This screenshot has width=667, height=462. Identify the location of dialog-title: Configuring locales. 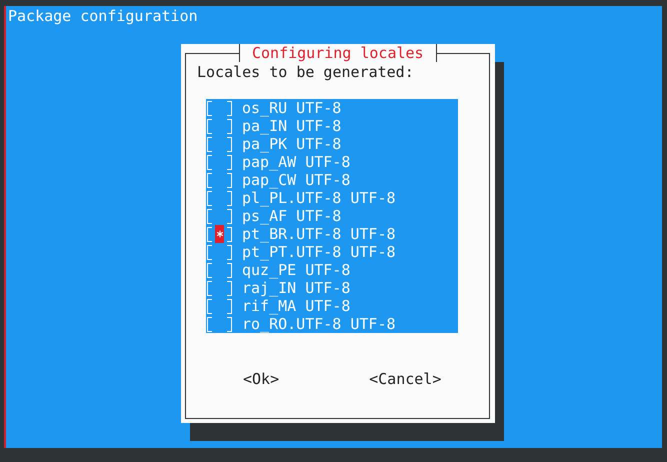
(338, 53).